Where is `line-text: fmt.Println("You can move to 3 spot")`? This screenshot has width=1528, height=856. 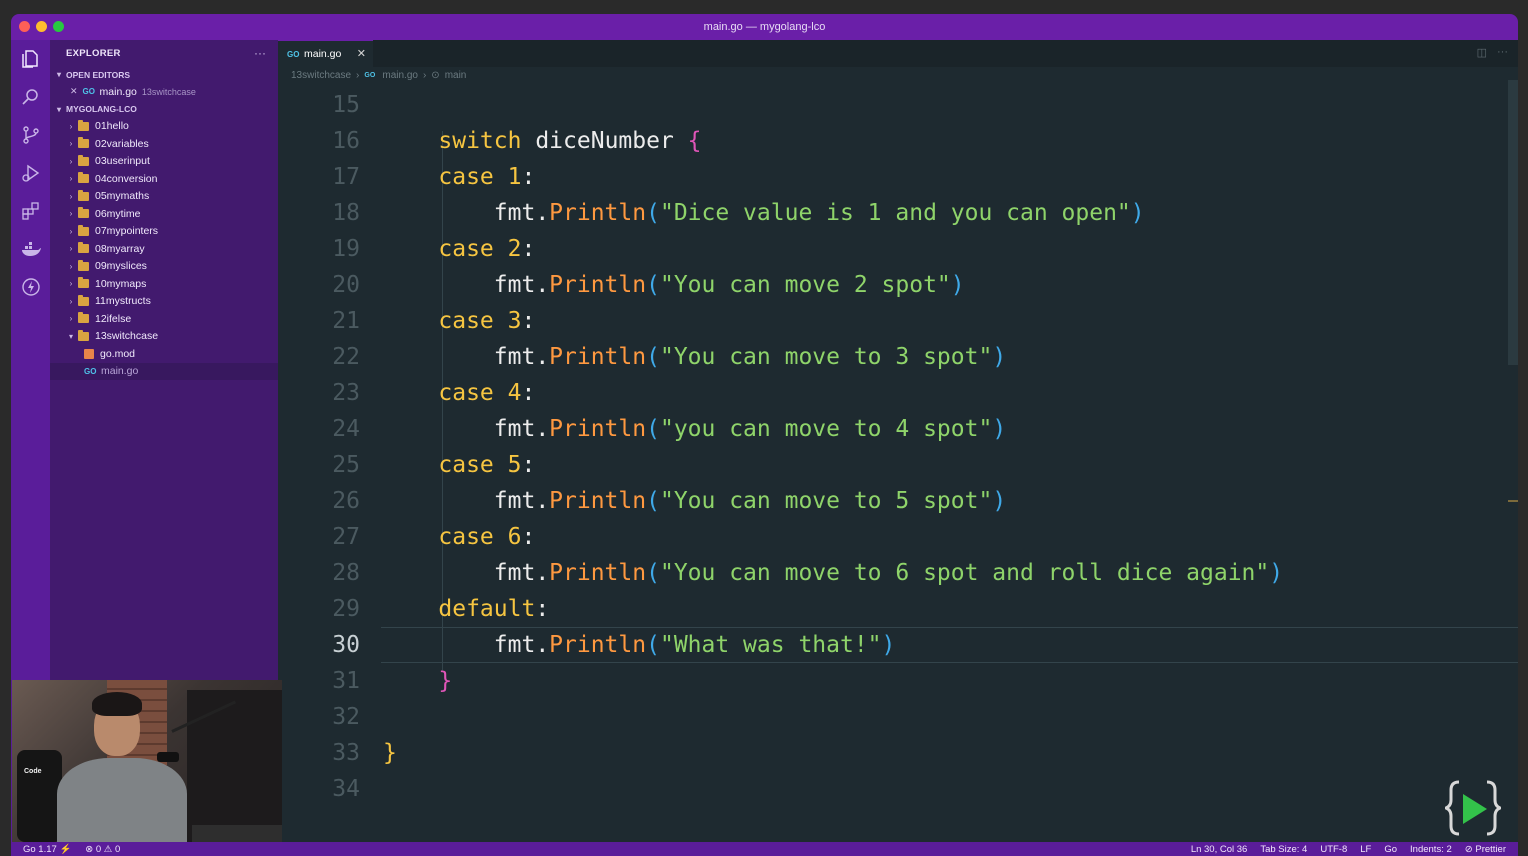
line-text: fmt.Println("You can move to 3 spot") is located at coordinates (694, 357).